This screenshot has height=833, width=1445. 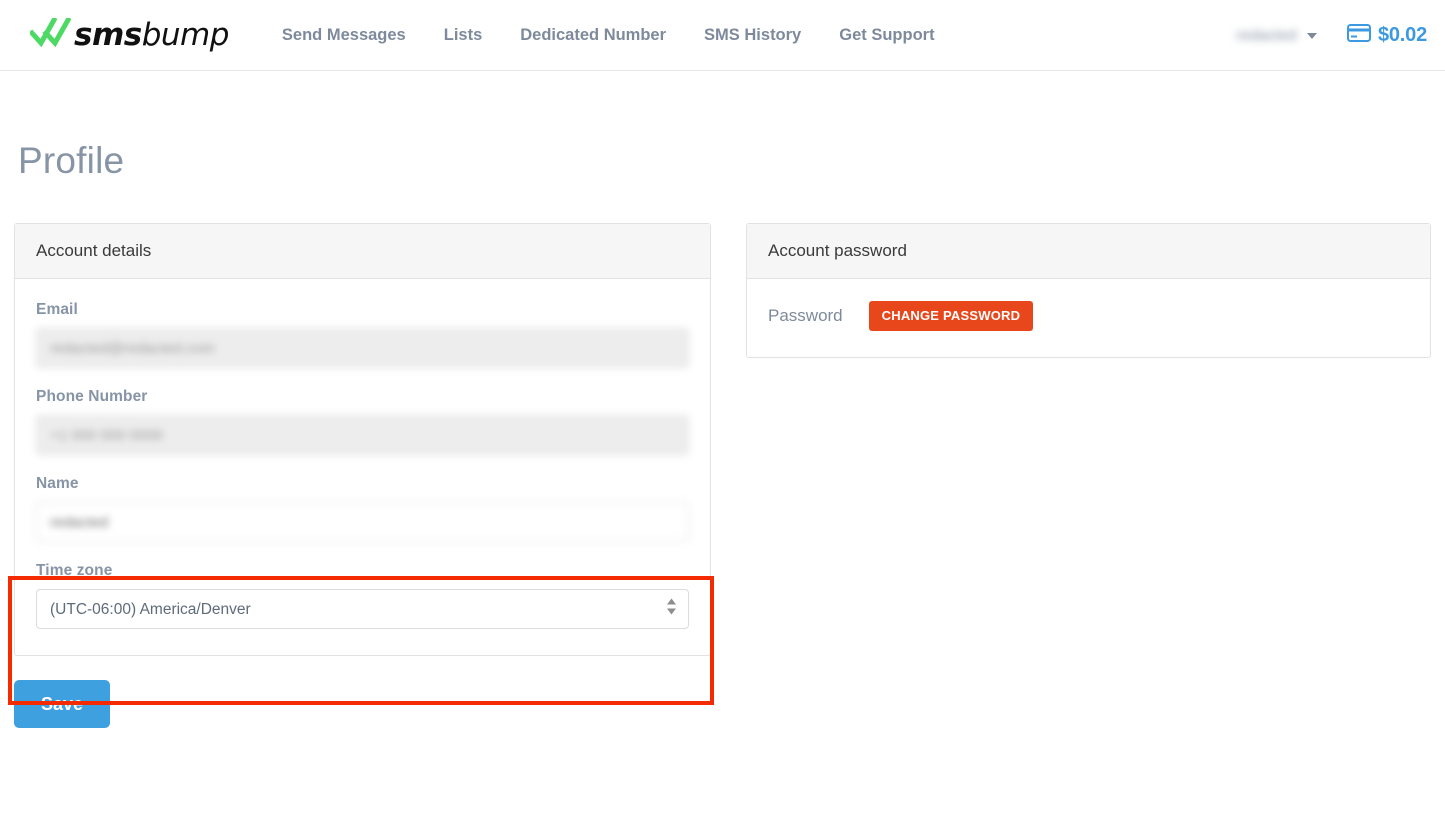 I want to click on nav-item-dedicated-number: Dedicated Number, so click(x=593, y=35).